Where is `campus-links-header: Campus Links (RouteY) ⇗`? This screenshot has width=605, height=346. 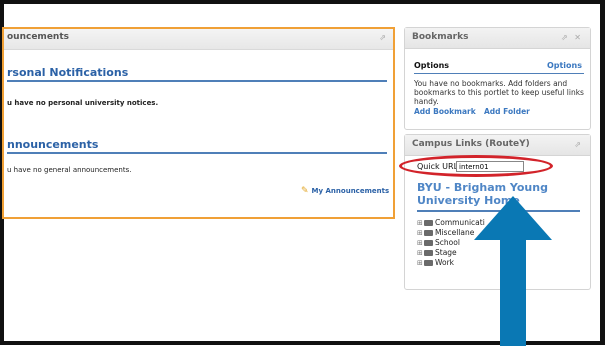
campus-links-header: Campus Links (RouteY) ⇗ is located at coordinates (497, 145).